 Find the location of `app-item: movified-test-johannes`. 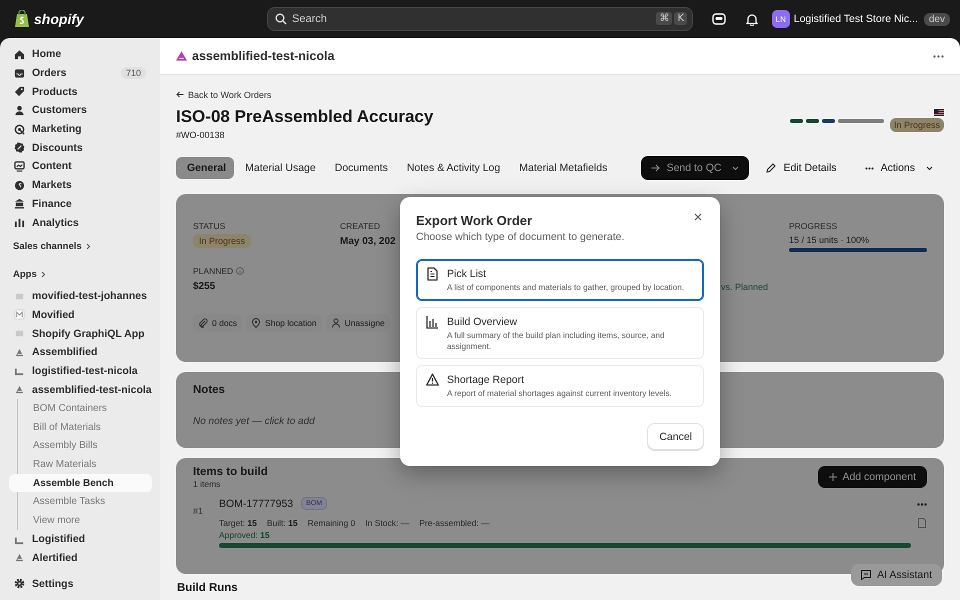

app-item: movified-test-johannes is located at coordinates (80, 296).